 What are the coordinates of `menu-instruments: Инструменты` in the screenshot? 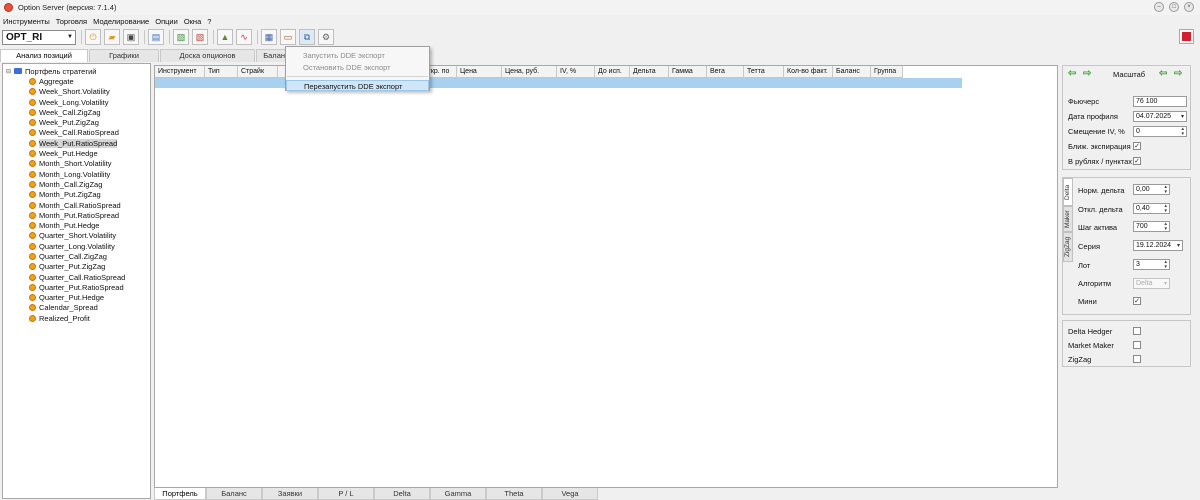 It's located at (26, 21).